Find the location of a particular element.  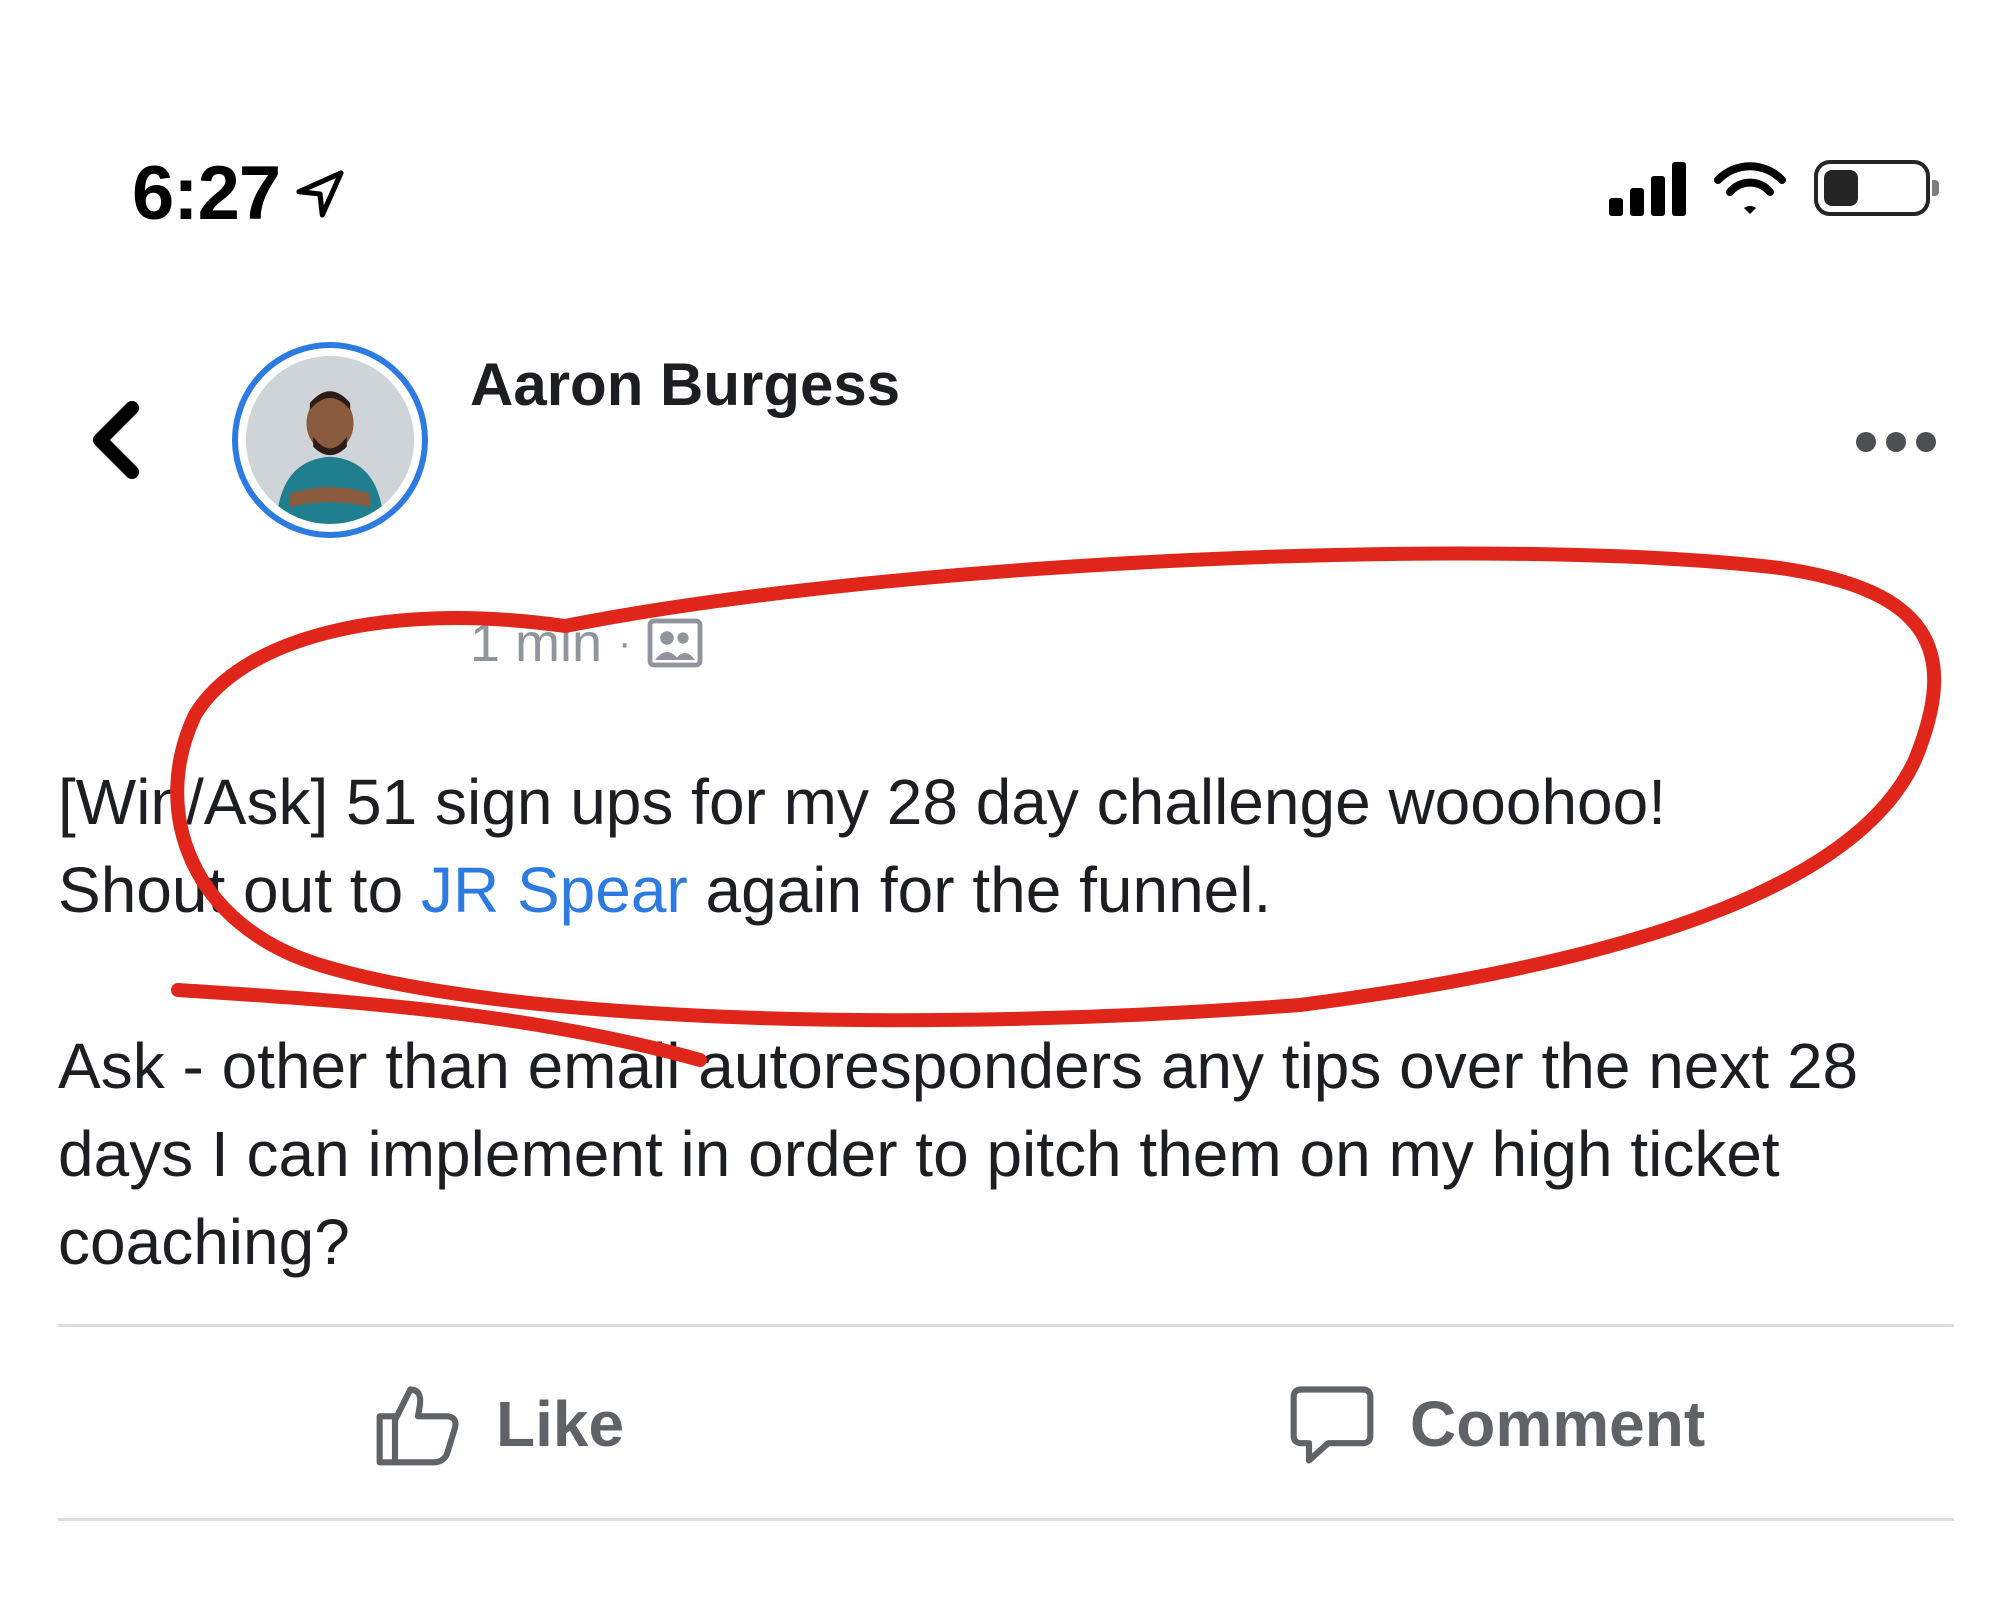

thumbs-up-icon is located at coordinates (417, 1426).